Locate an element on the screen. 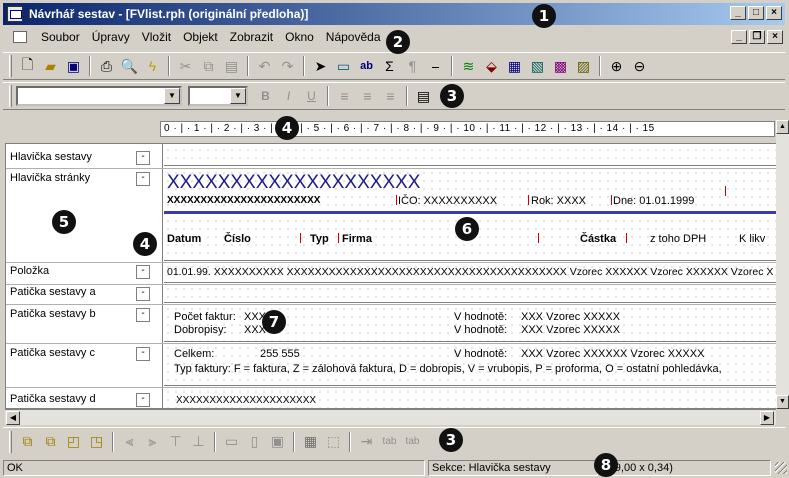  undo-icon: ↶ is located at coordinates (264, 66).